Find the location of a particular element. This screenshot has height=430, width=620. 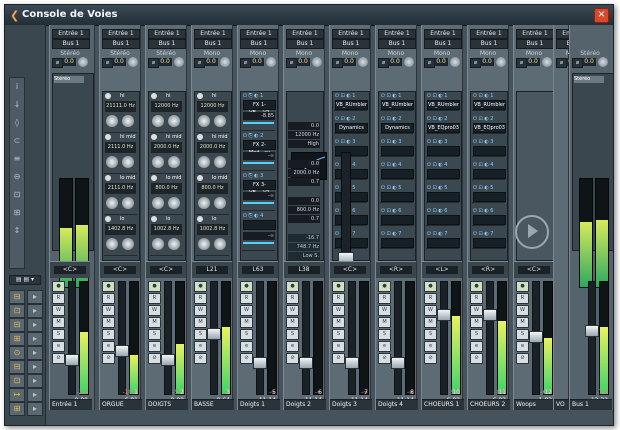

toolbar-icon-2: ◊ is located at coordinates (17, 123).